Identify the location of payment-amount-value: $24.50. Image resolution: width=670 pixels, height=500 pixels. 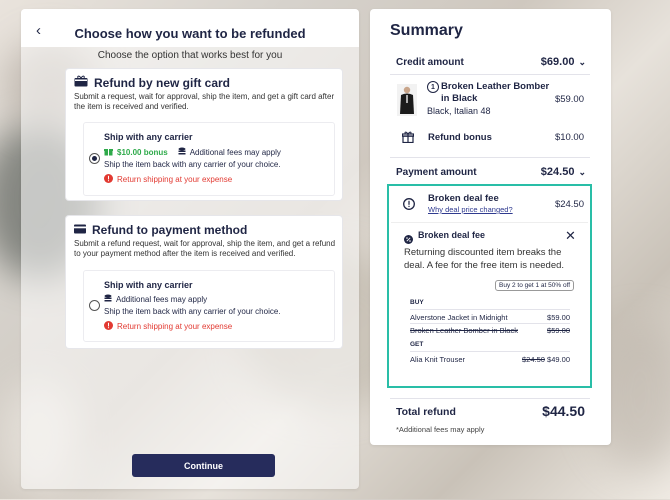
(557, 172).